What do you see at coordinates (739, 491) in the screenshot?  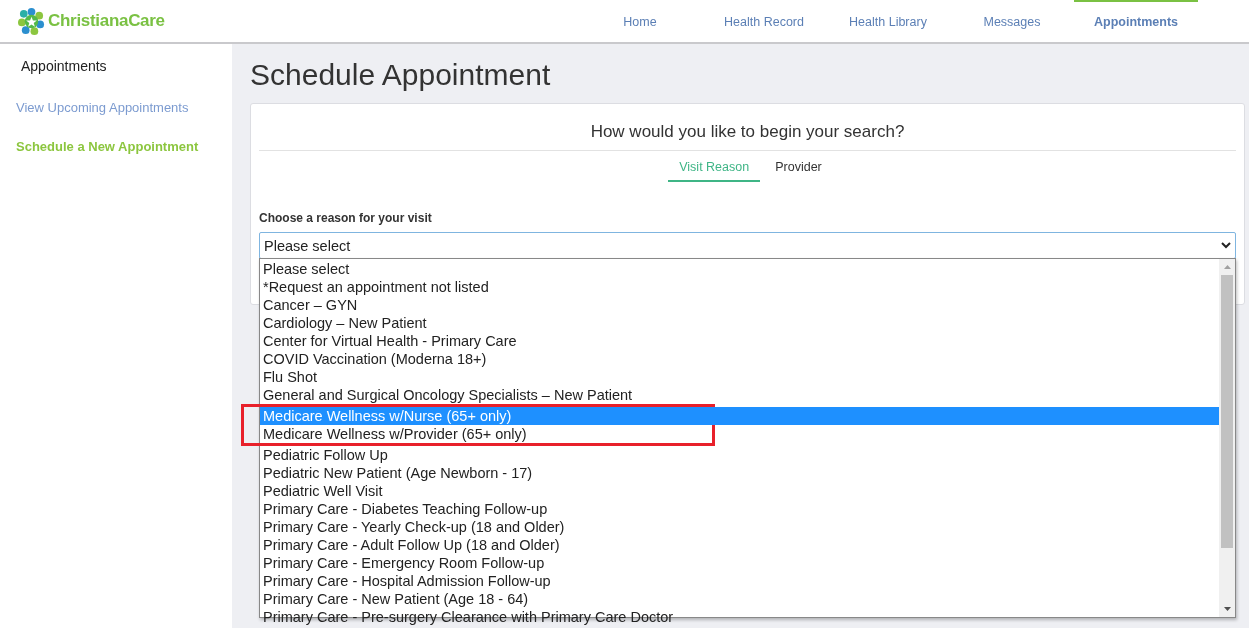 I see `dropdown-option: Pediatric Well Visit` at bounding box center [739, 491].